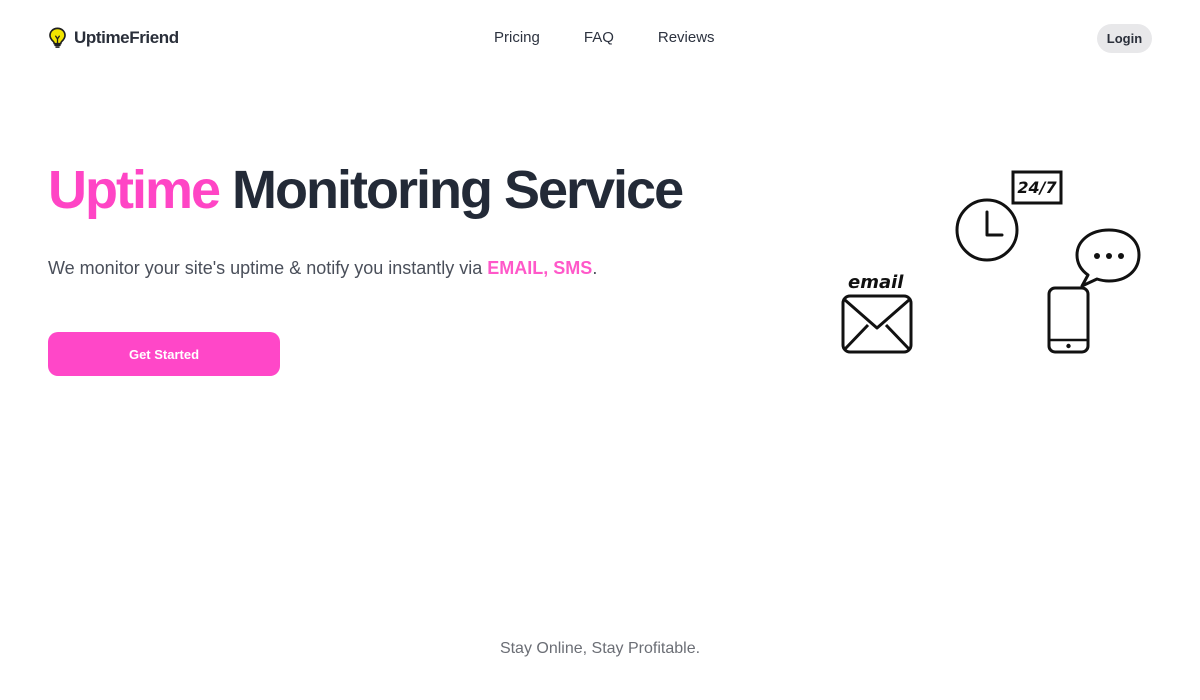 Image resolution: width=1200 pixels, height=700 pixels. What do you see at coordinates (458, 190) in the screenshot?
I see `hero-title-rest: Monitoring Service` at bounding box center [458, 190].